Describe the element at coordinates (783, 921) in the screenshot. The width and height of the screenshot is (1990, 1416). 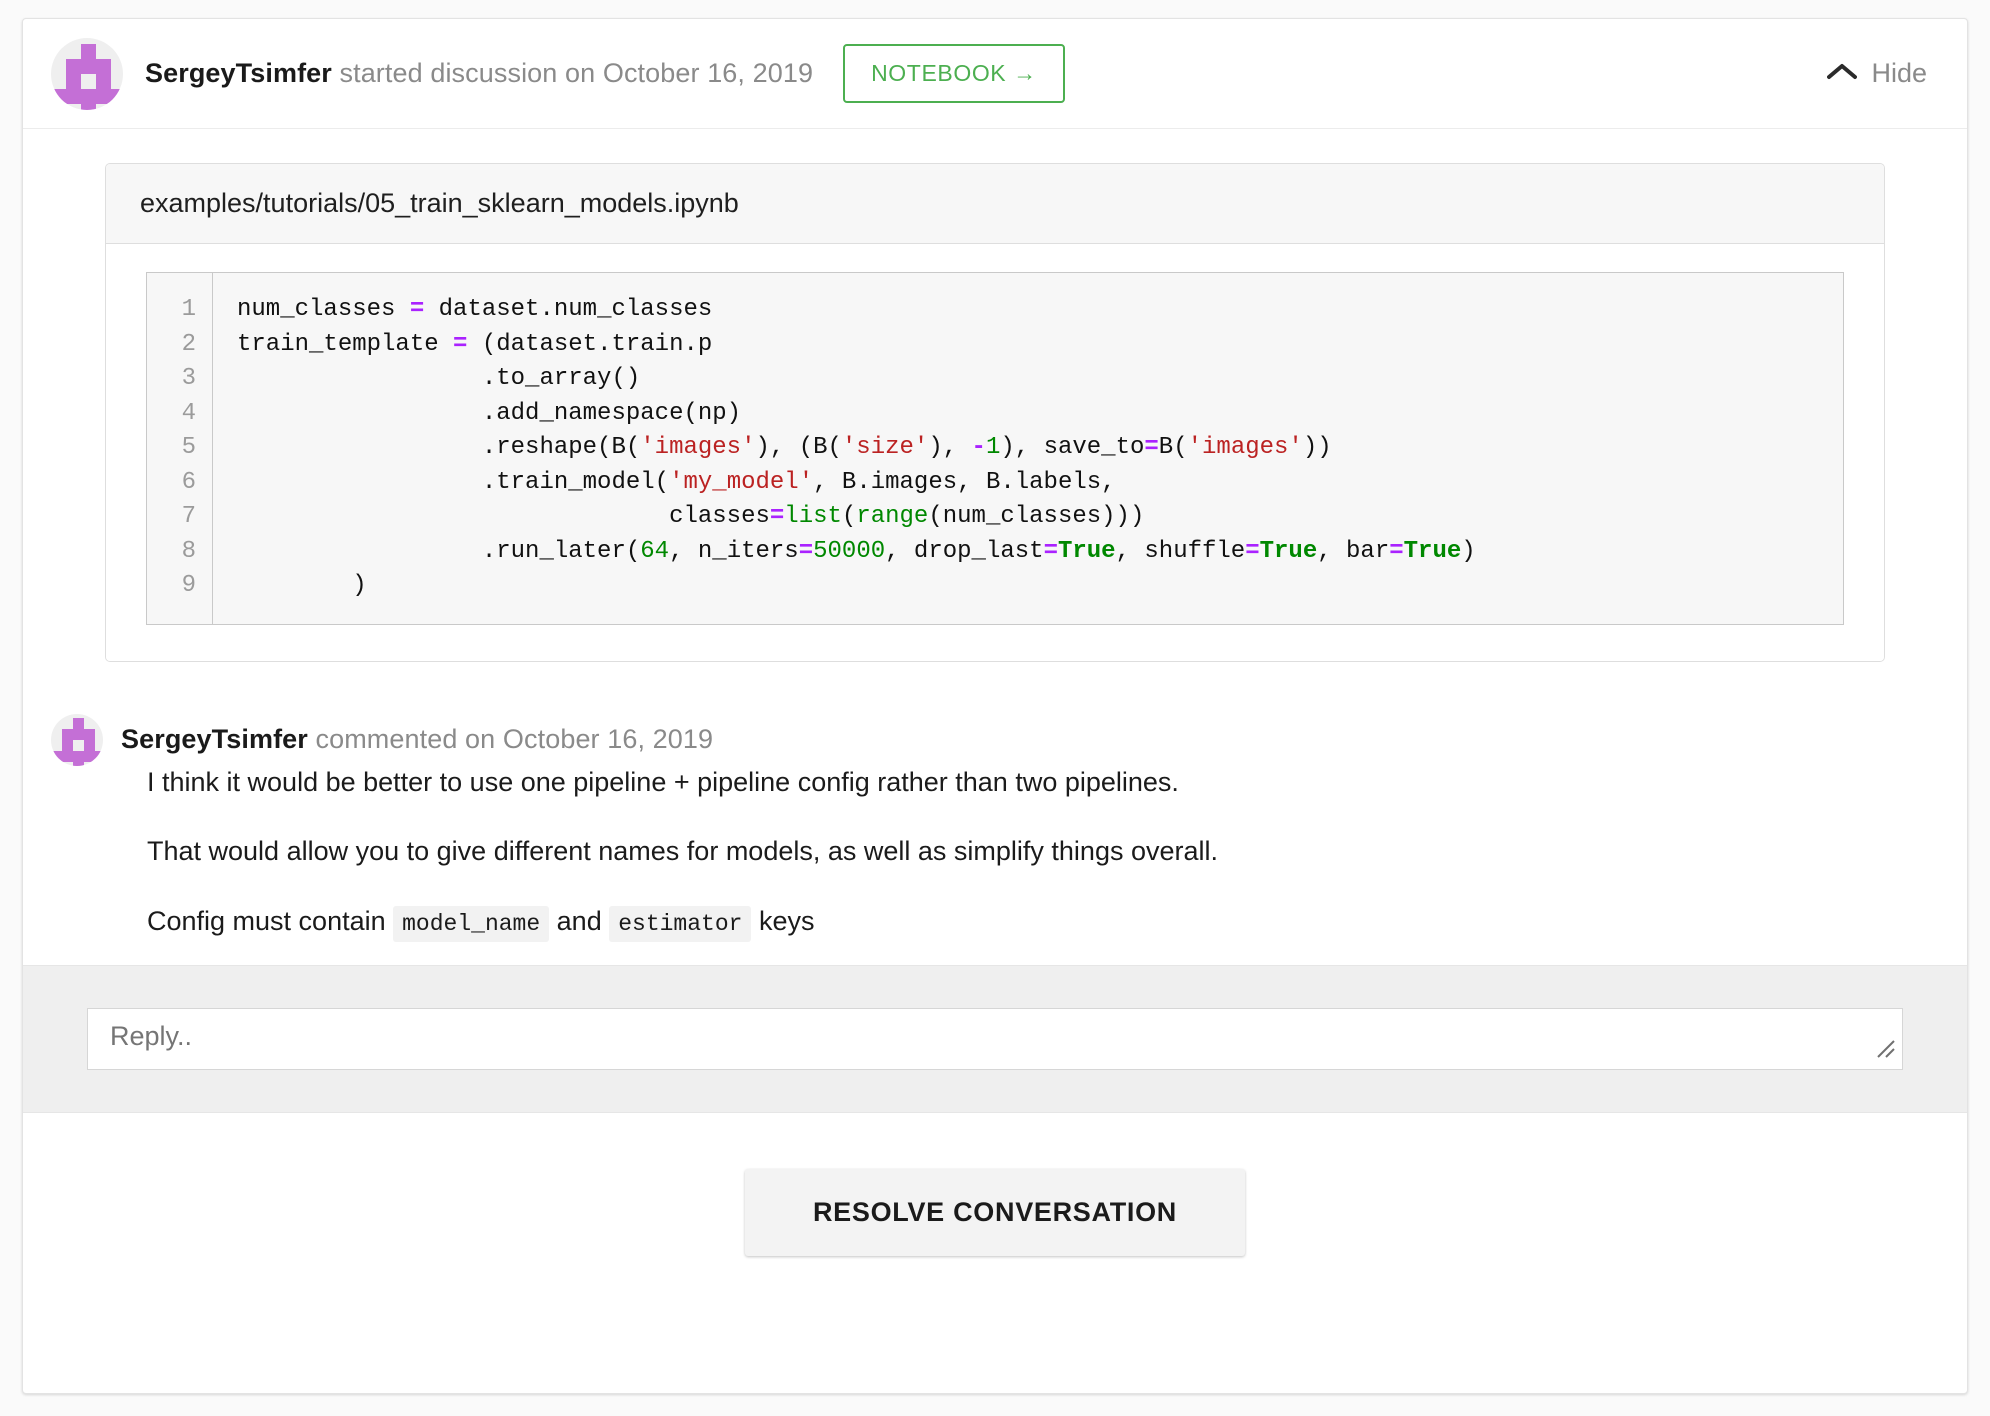
I see `text-suffix: keys` at that location.